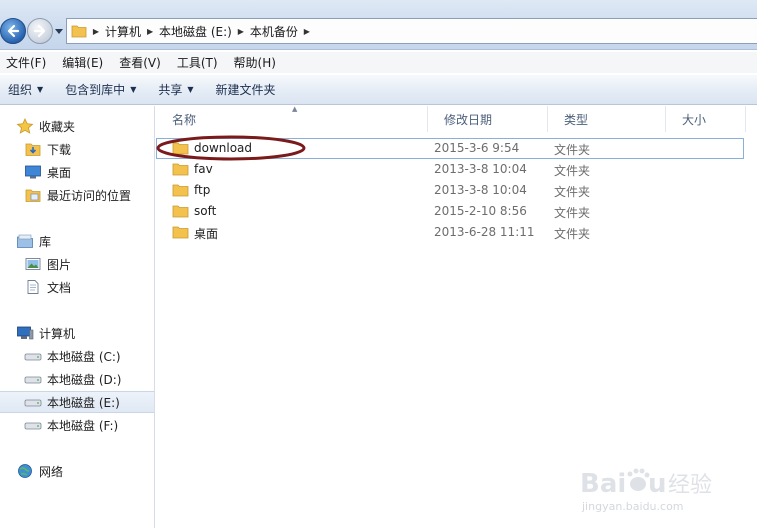 This screenshot has width=757, height=528. I want to click on nav-item-drive-e: 本地磁盘 (E:), so click(77, 402).